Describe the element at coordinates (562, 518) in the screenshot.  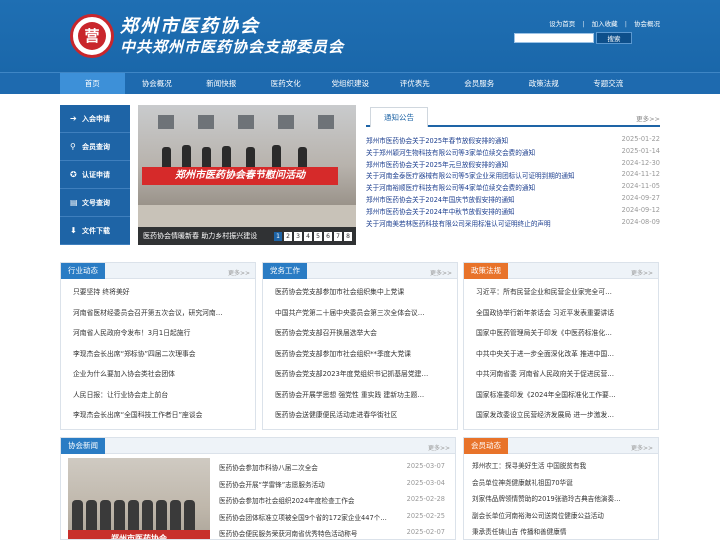
I see `list-item: 副会长单位河南裕海公司送岗位健康公益活动` at that location.